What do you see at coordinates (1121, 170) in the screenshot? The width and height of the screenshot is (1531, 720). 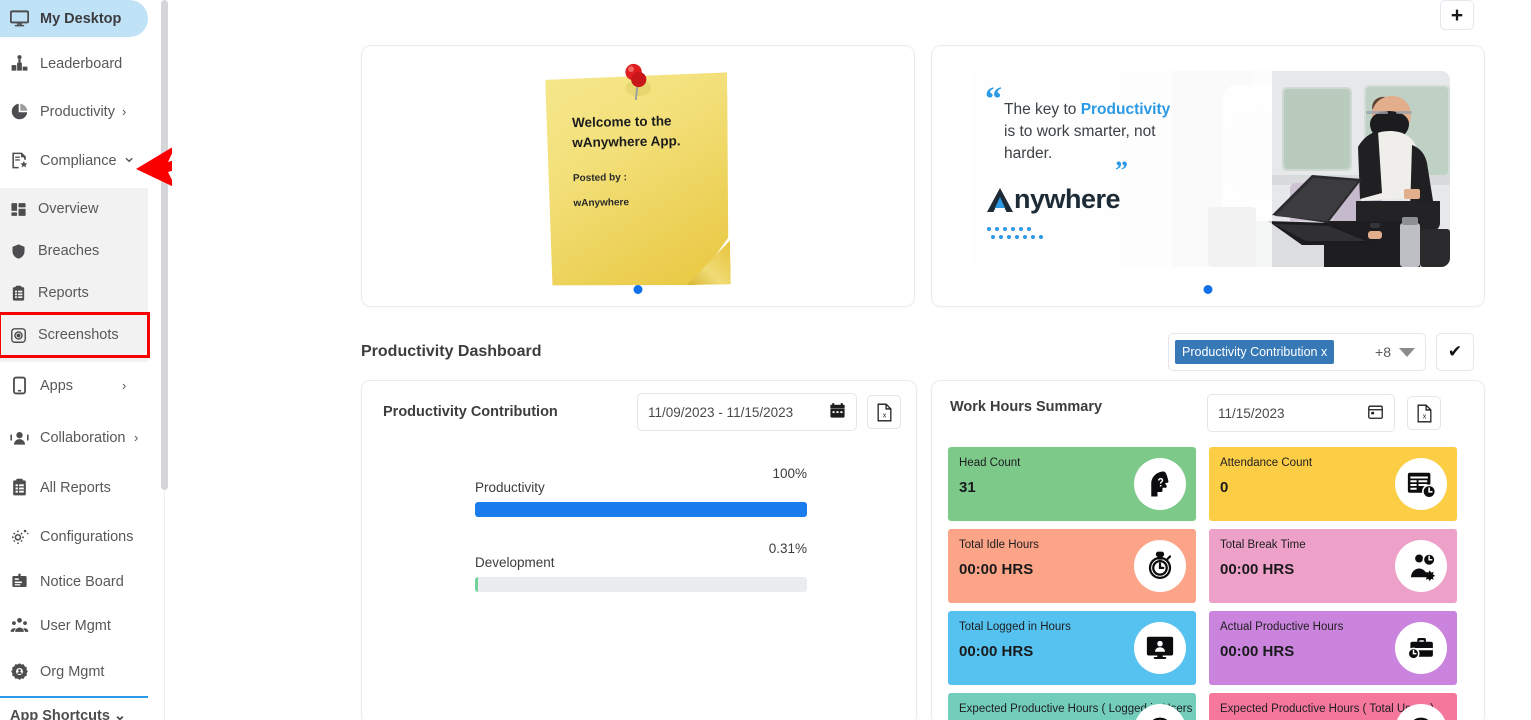 I see `quote-close-icon: ”` at bounding box center [1121, 170].